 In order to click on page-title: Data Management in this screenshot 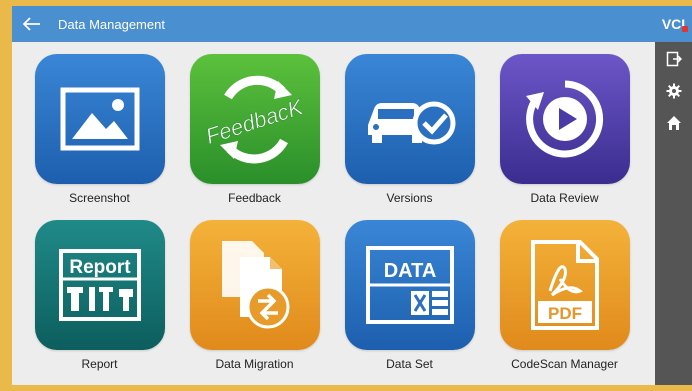, I will do `click(111, 24)`.